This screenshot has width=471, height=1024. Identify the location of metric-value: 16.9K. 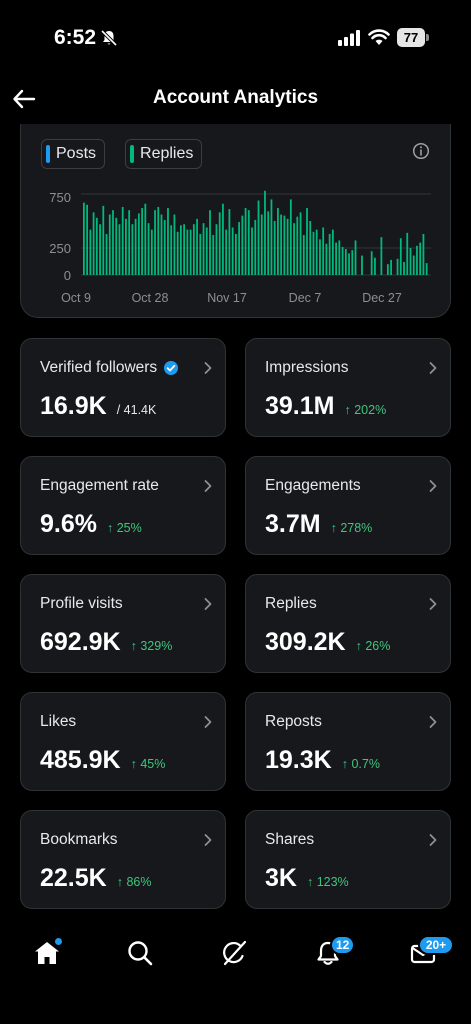
(73, 406).